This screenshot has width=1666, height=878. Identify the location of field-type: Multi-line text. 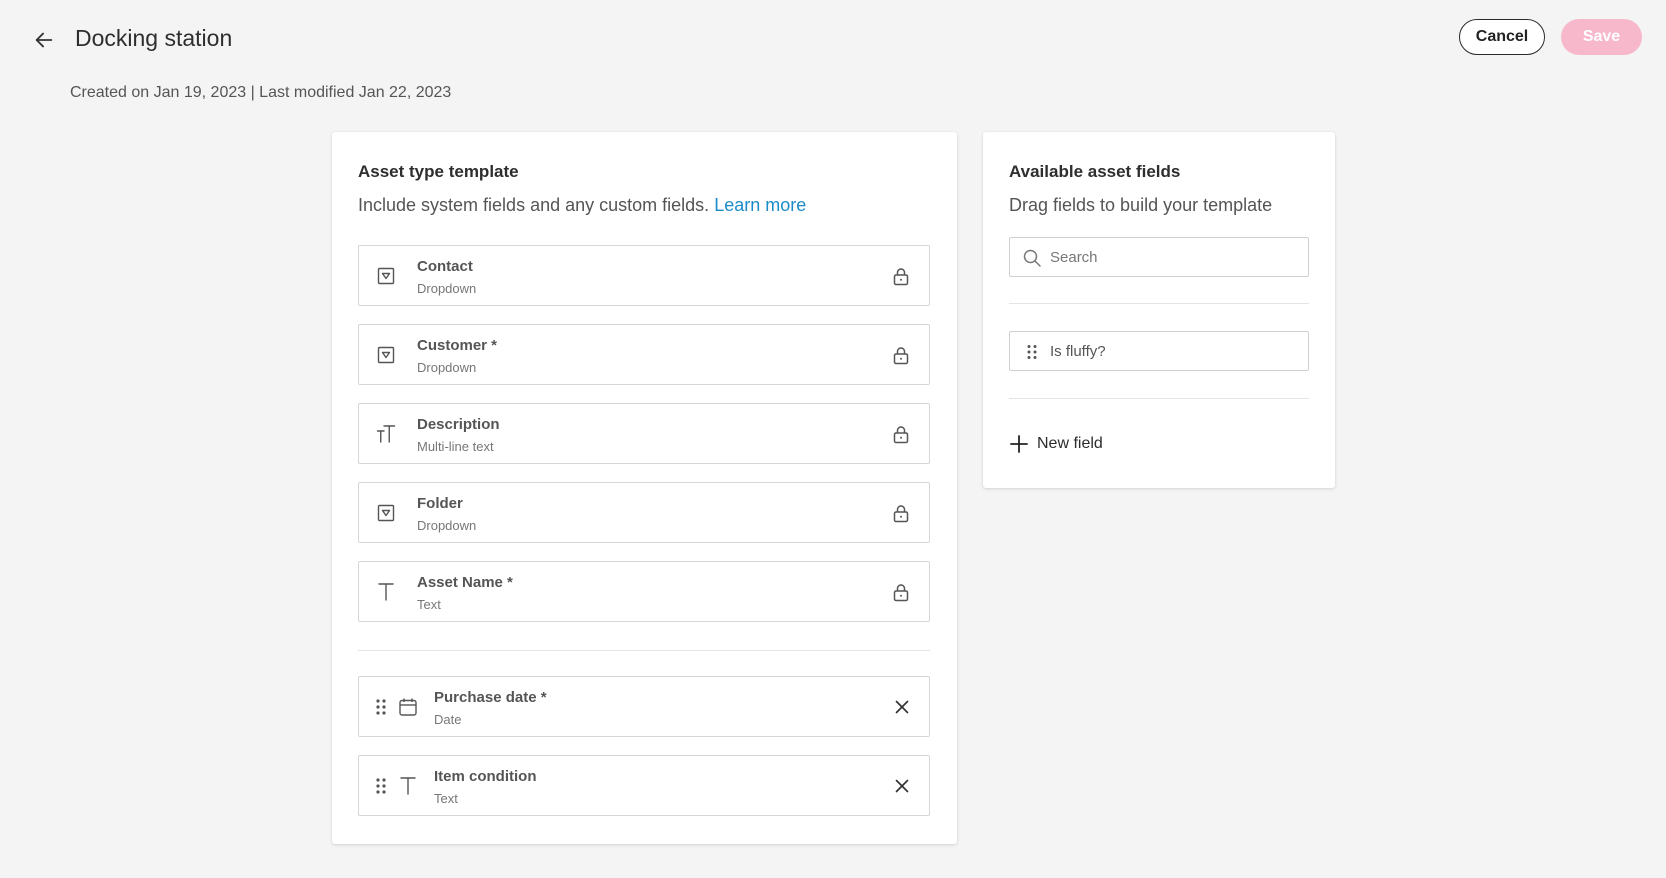
(455, 446).